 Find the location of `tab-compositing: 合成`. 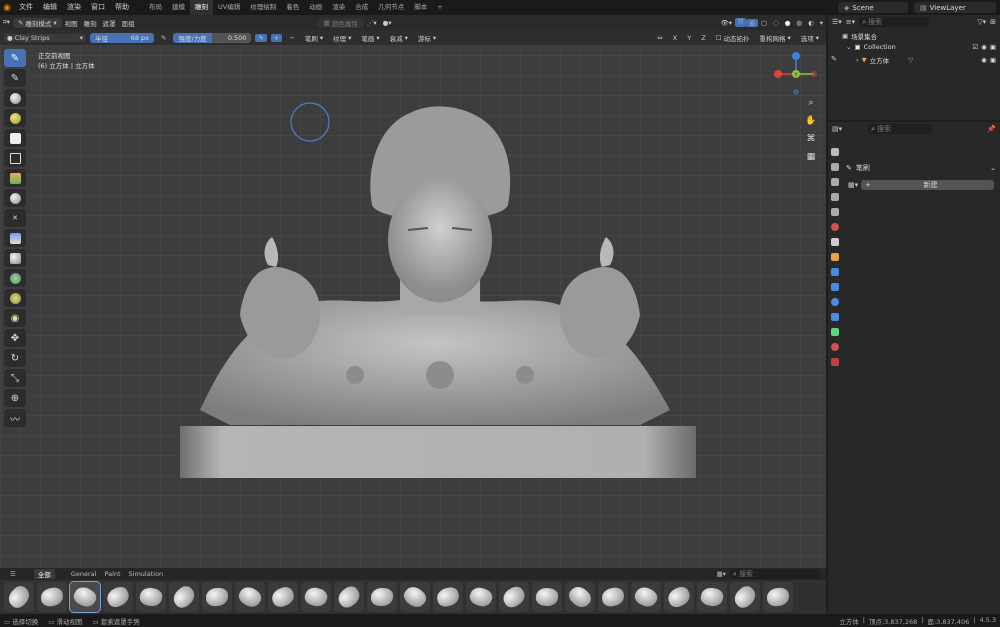

tab-compositing: 合成 is located at coordinates (361, 7).